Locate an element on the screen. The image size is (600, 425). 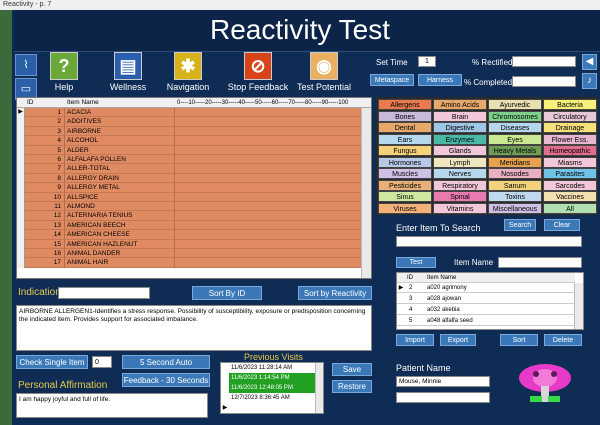
test-button: Test is located at coordinates (416, 262).